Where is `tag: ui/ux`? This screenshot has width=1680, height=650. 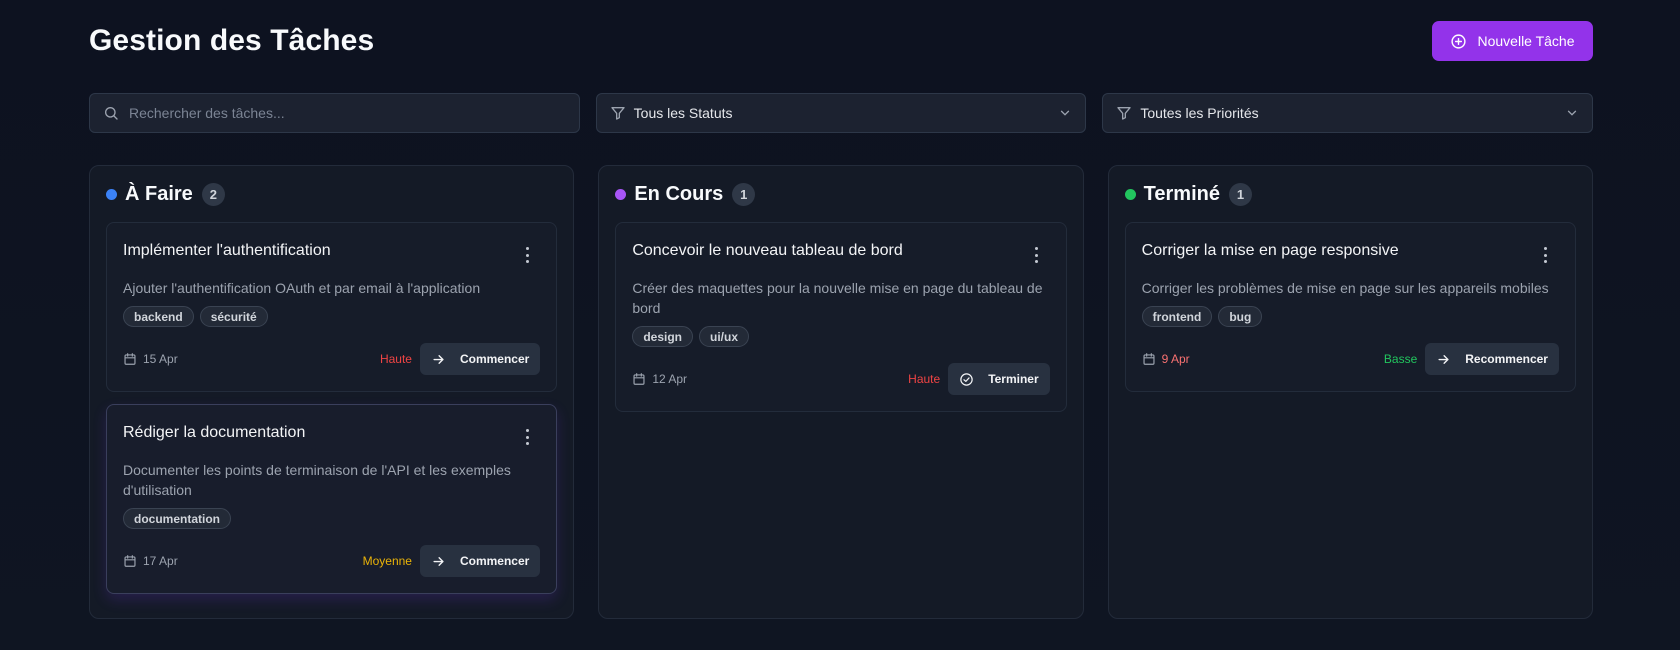
tag: ui/ux is located at coordinates (724, 336).